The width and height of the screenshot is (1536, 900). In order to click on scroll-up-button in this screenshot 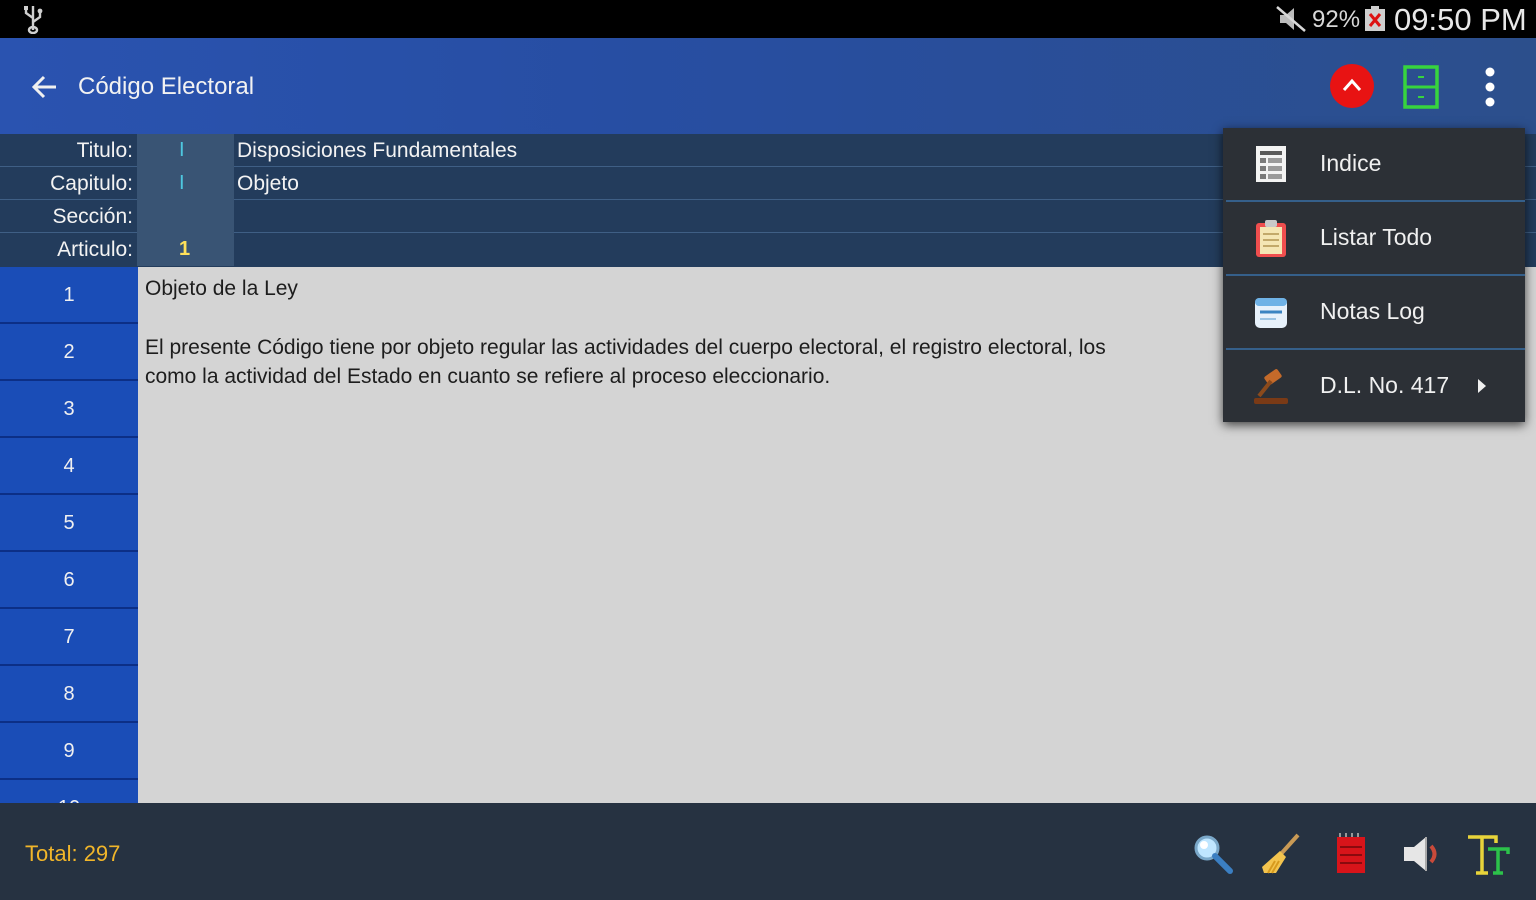, I will do `click(1352, 86)`.